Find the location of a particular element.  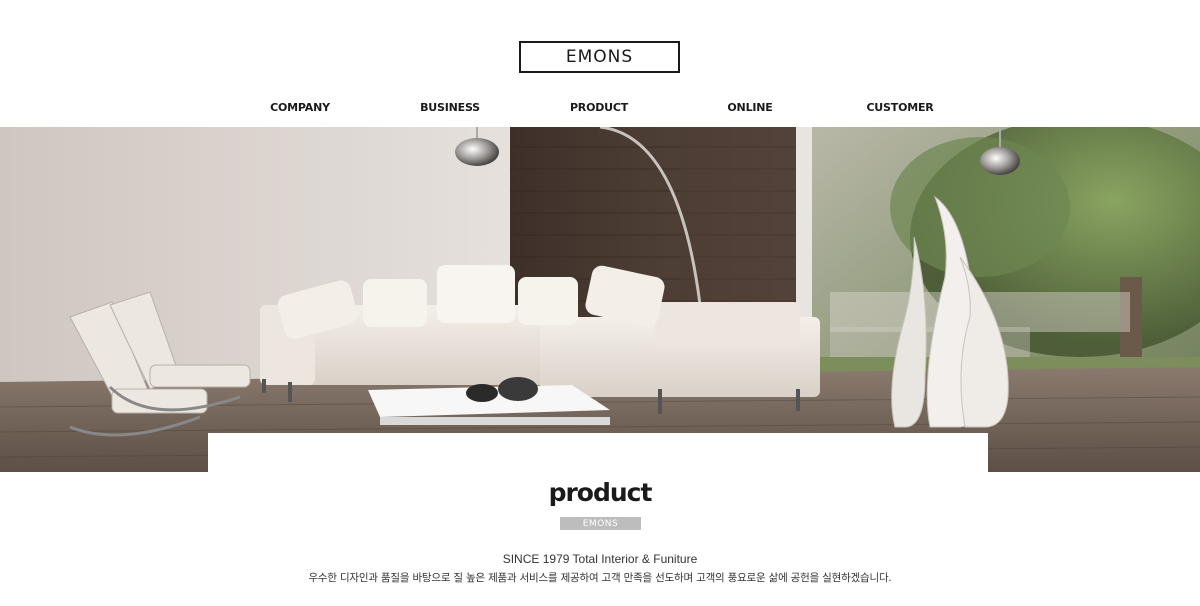

since-line: SINCE 1979 Total Interior & Funiture is located at coordinates (600, 559).